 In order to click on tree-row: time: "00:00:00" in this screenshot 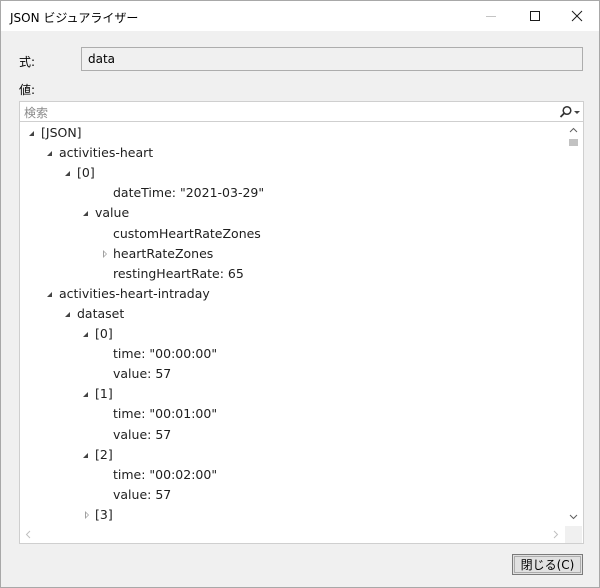, I will do `click(290, 354)`.